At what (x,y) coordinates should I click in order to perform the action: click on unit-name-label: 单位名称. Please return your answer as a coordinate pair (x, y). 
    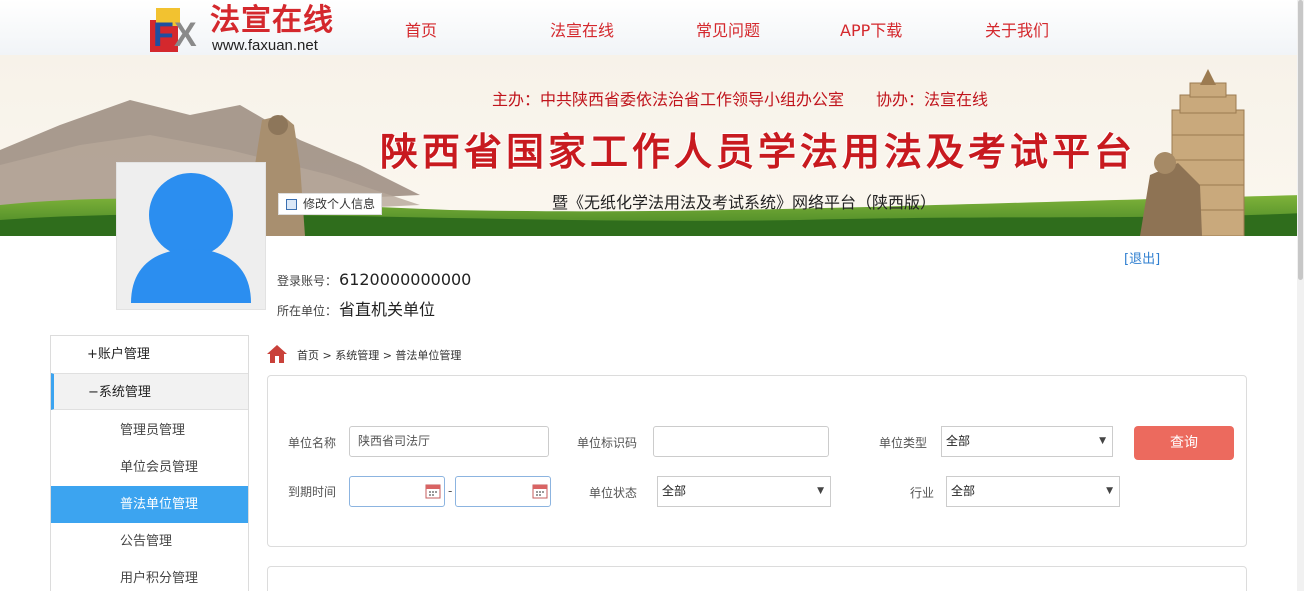
    Looking at the image, I should click on (312, 443).